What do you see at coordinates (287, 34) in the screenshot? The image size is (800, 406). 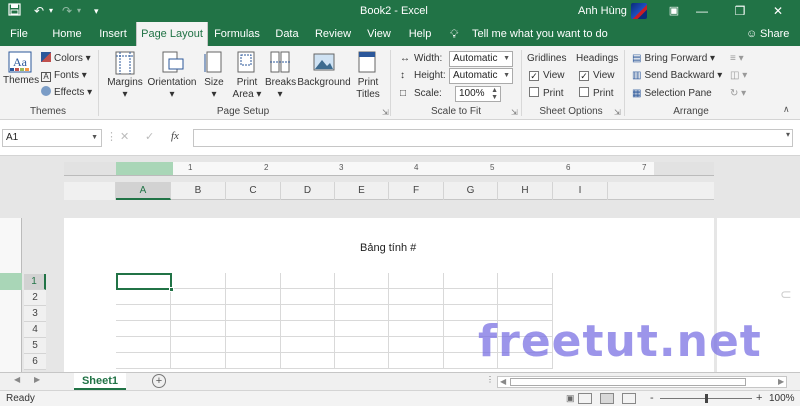 I see `tab-data: Data` at bounding box center [287, 34].